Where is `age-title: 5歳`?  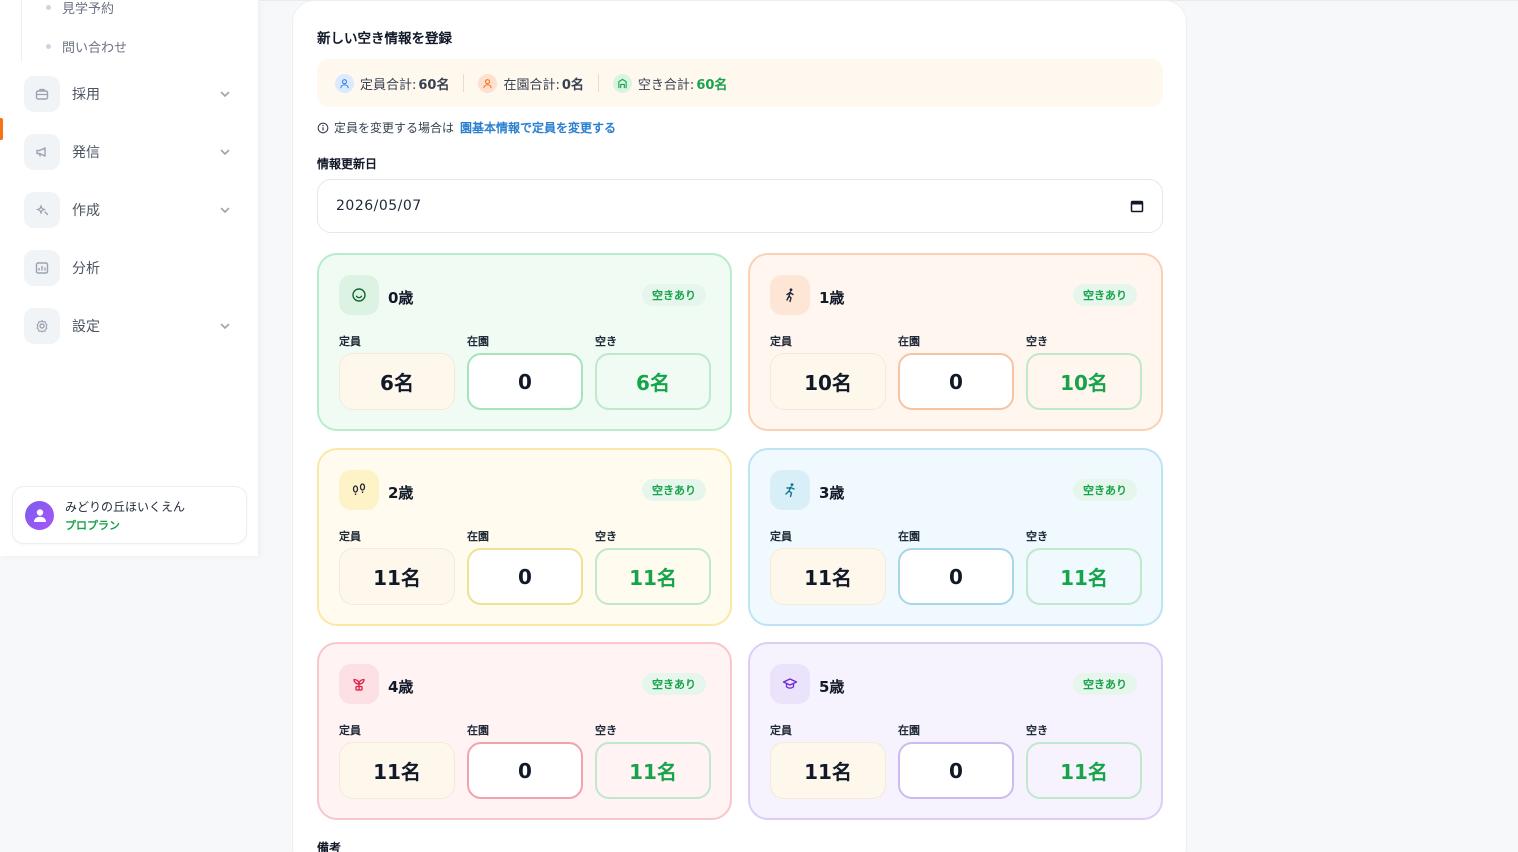 age-title: 5歳 is located at coordinates (832, 687).